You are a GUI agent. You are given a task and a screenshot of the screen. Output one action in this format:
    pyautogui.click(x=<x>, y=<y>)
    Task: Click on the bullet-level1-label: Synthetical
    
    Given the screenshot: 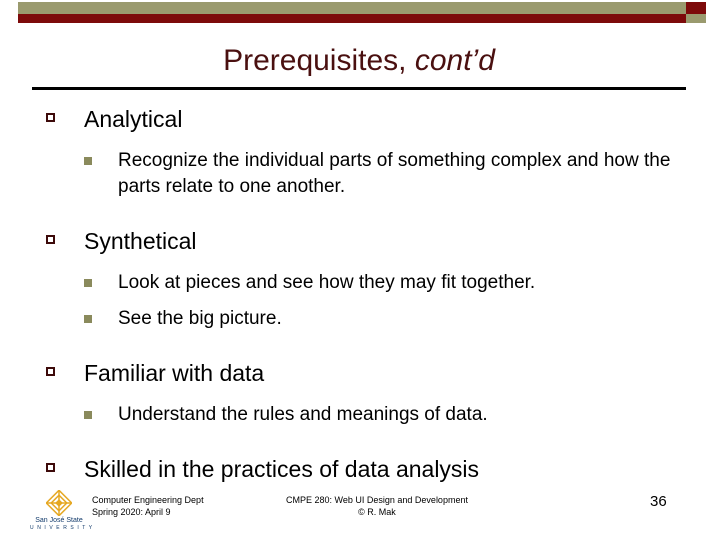 What is the action you would take?
    pyautogui.click(x=140, y=241)
    